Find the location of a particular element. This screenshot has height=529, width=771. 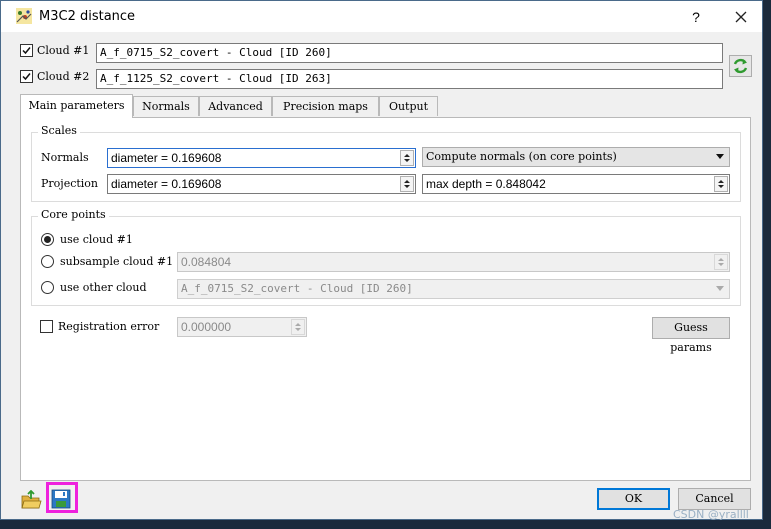

ok-button: OK is located at coordinates (633, 499).